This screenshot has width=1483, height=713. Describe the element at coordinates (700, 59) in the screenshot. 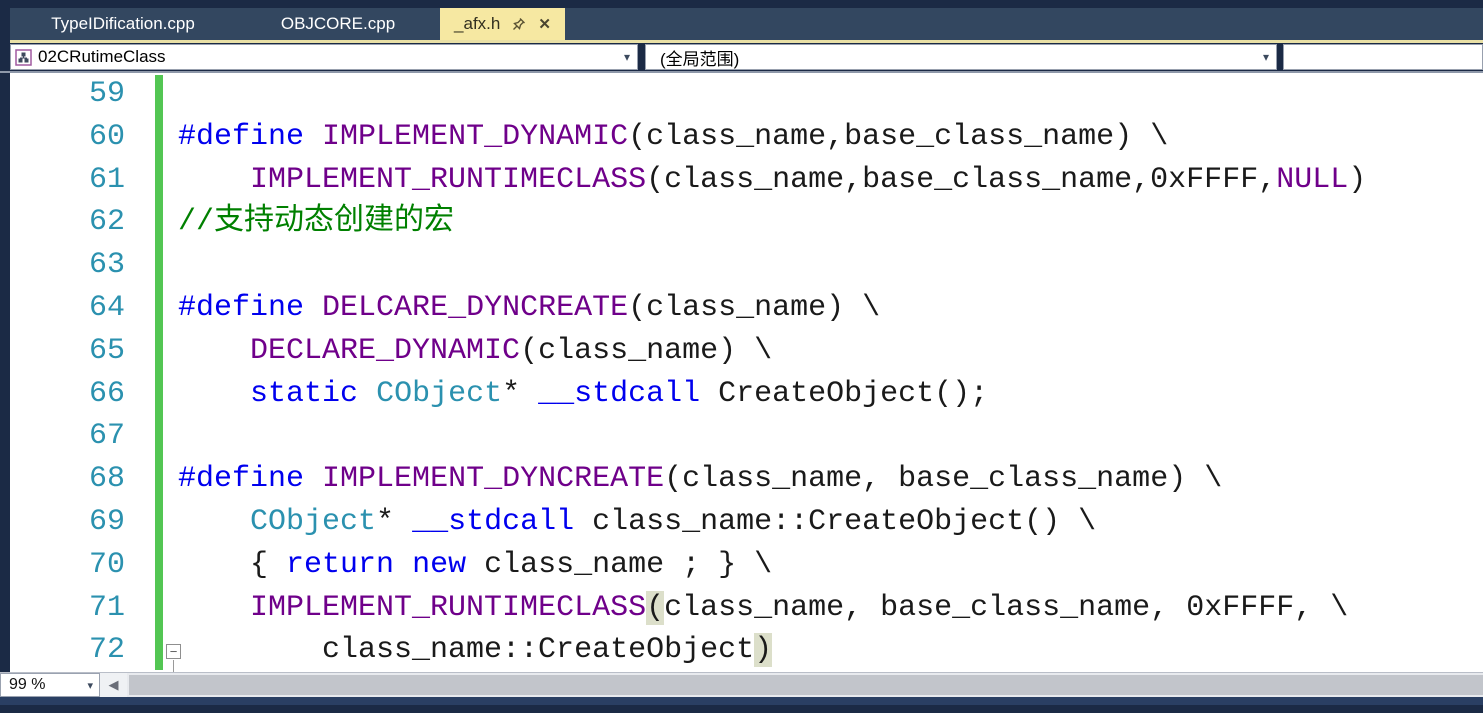

I see `scope-dropdown-value: (全局范围)` at that location.